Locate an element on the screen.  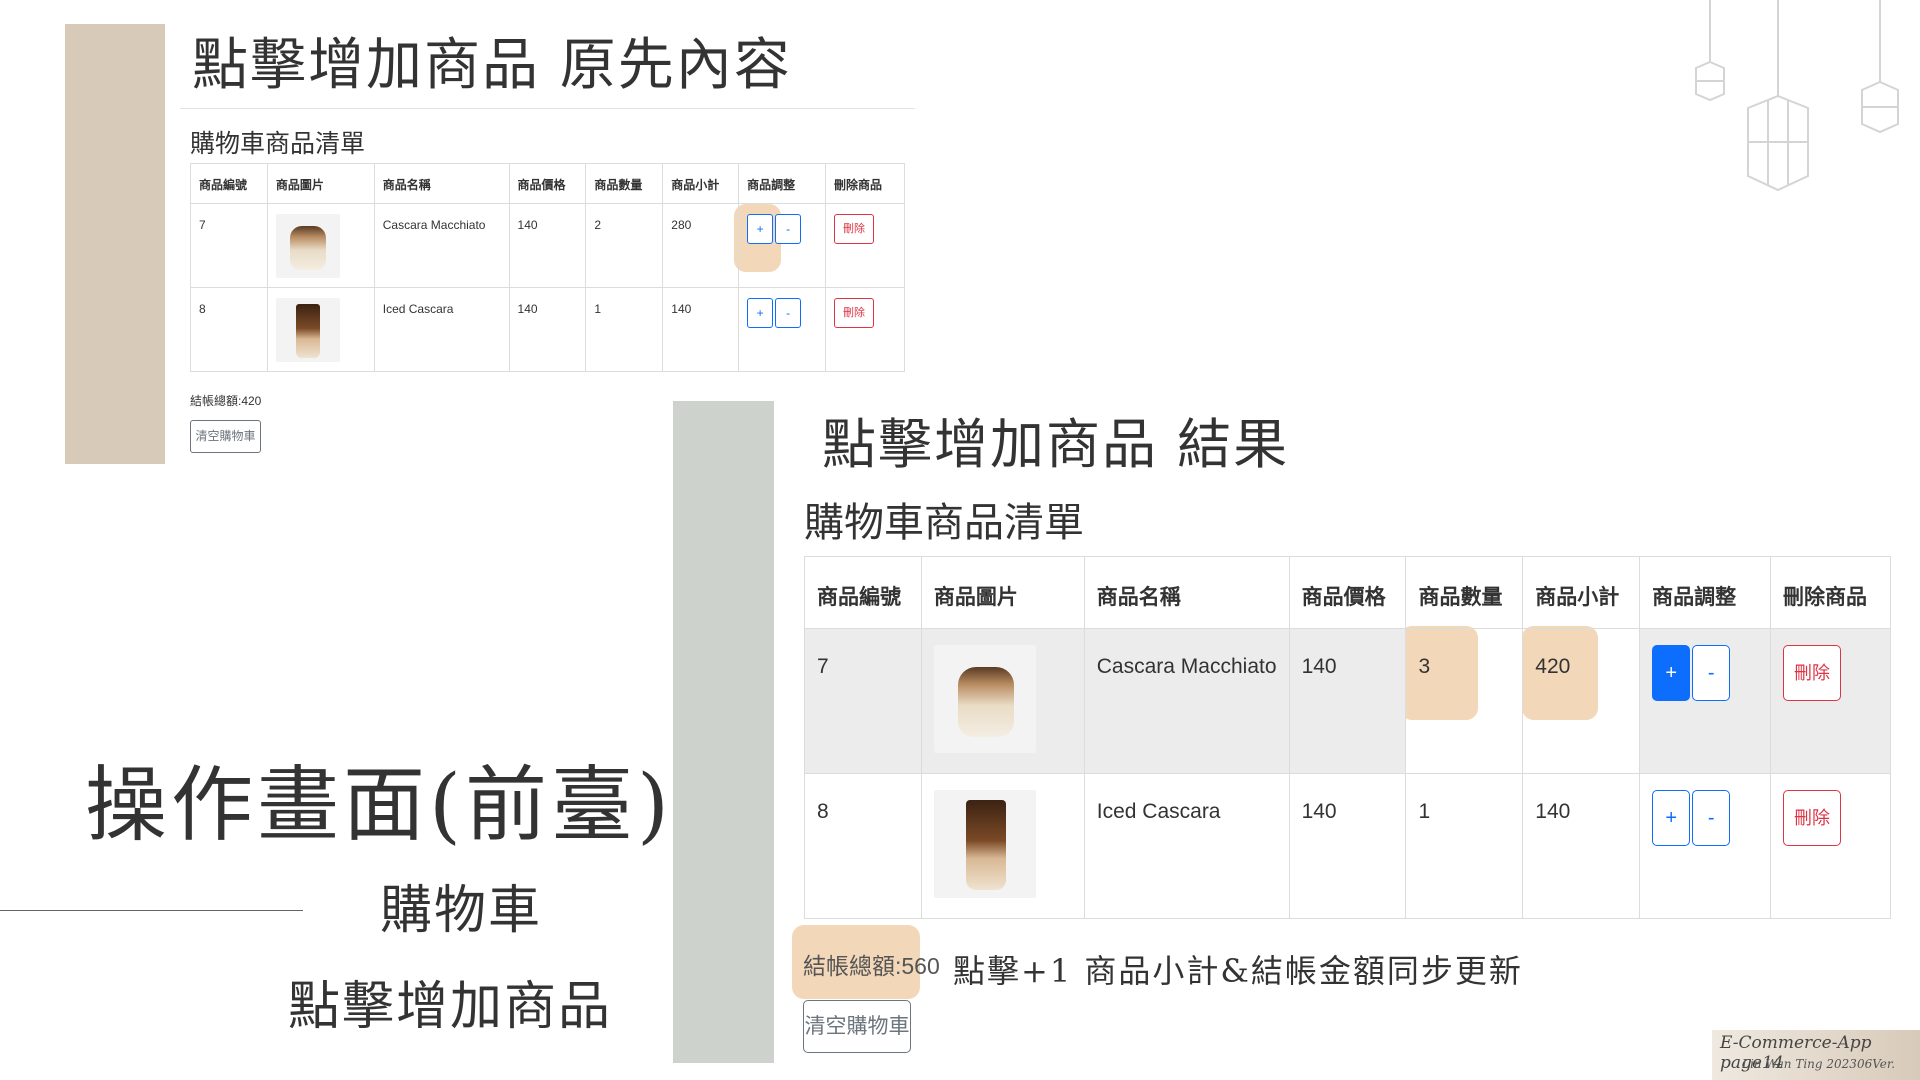
cart-before-total: 結帳總額:420 is located at coordinates (226, 401).